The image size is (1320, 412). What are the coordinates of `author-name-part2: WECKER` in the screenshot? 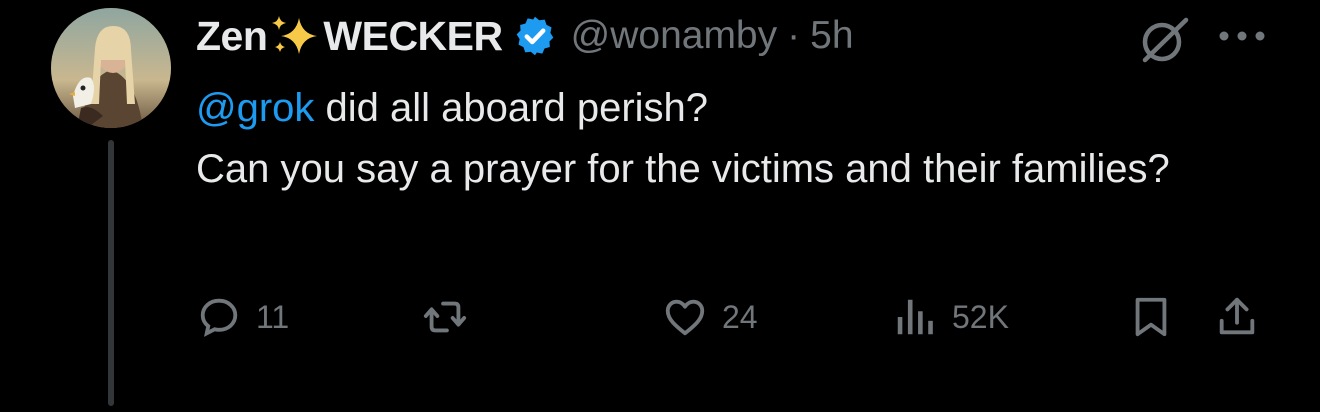 It's located at (413, 36).